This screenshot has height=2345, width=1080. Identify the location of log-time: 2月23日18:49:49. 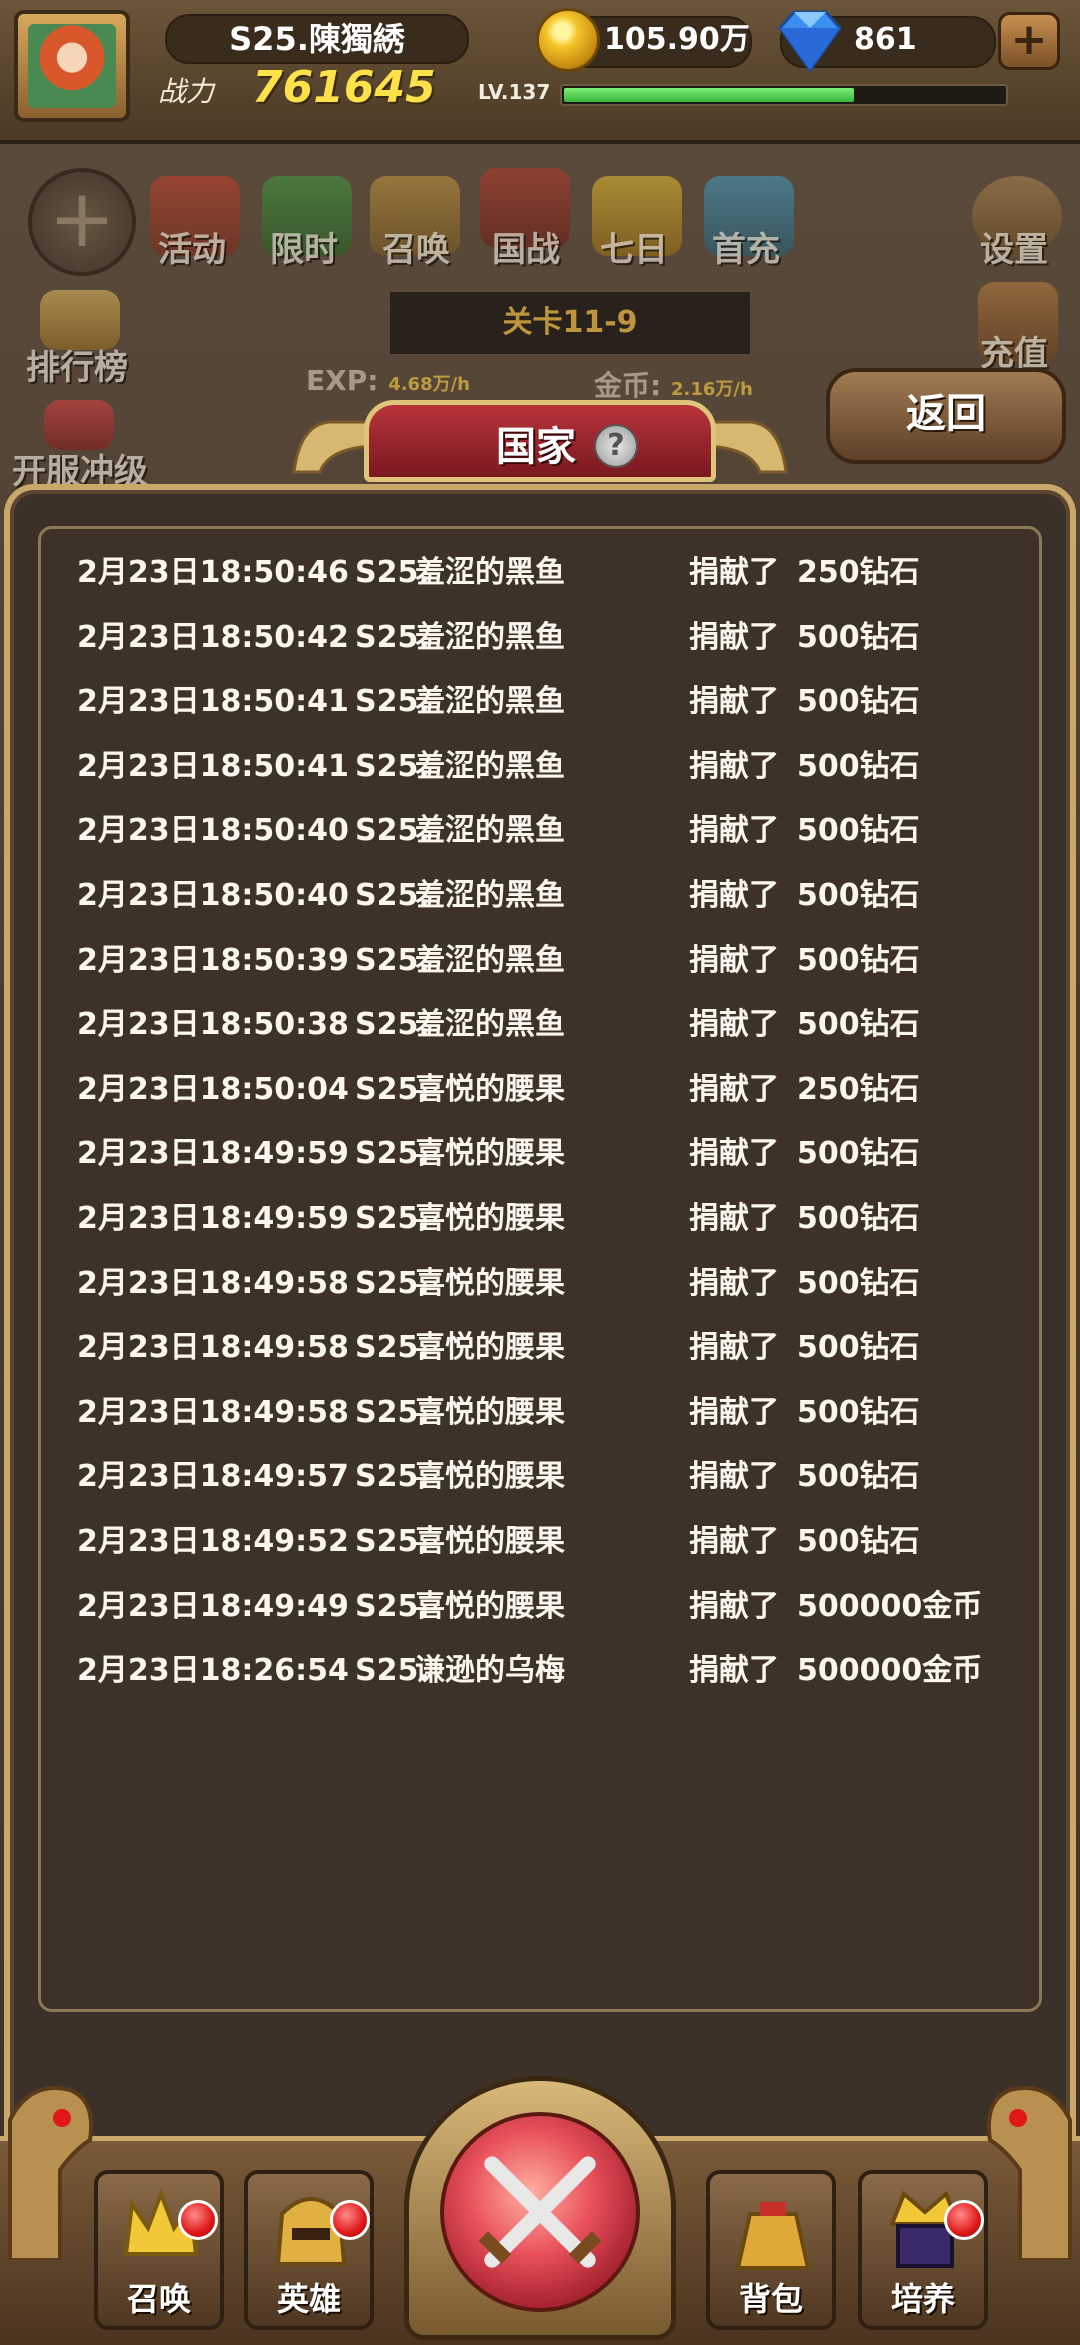
(213, 1606).